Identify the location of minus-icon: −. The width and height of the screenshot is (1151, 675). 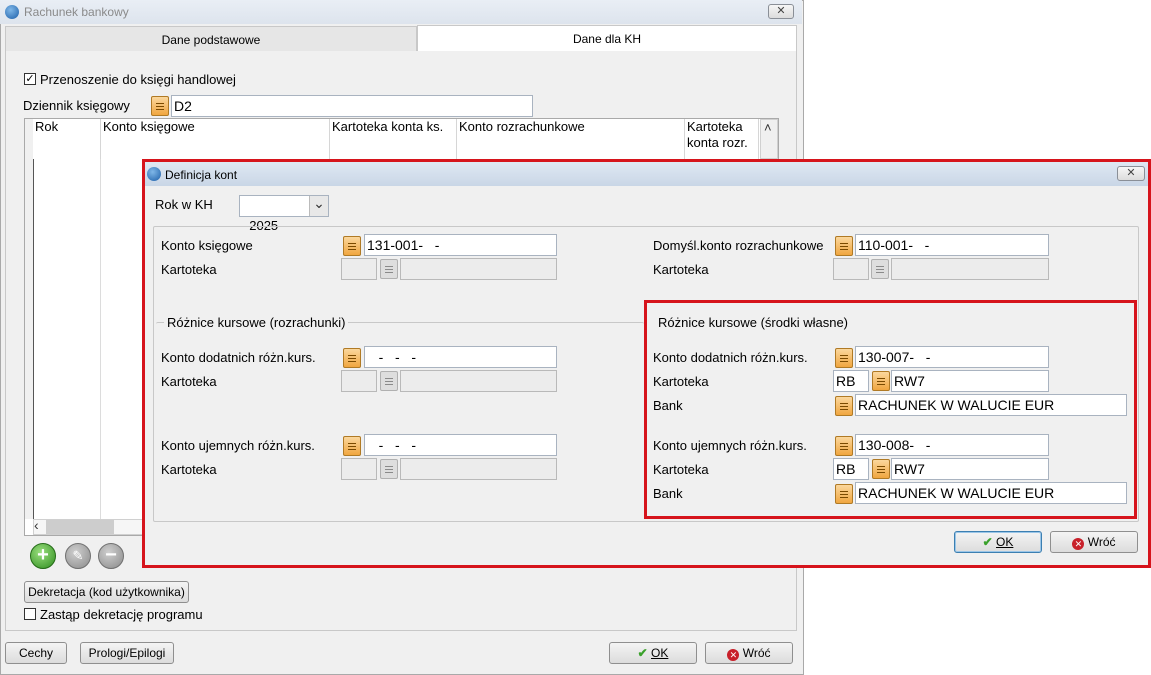
(111, 555).